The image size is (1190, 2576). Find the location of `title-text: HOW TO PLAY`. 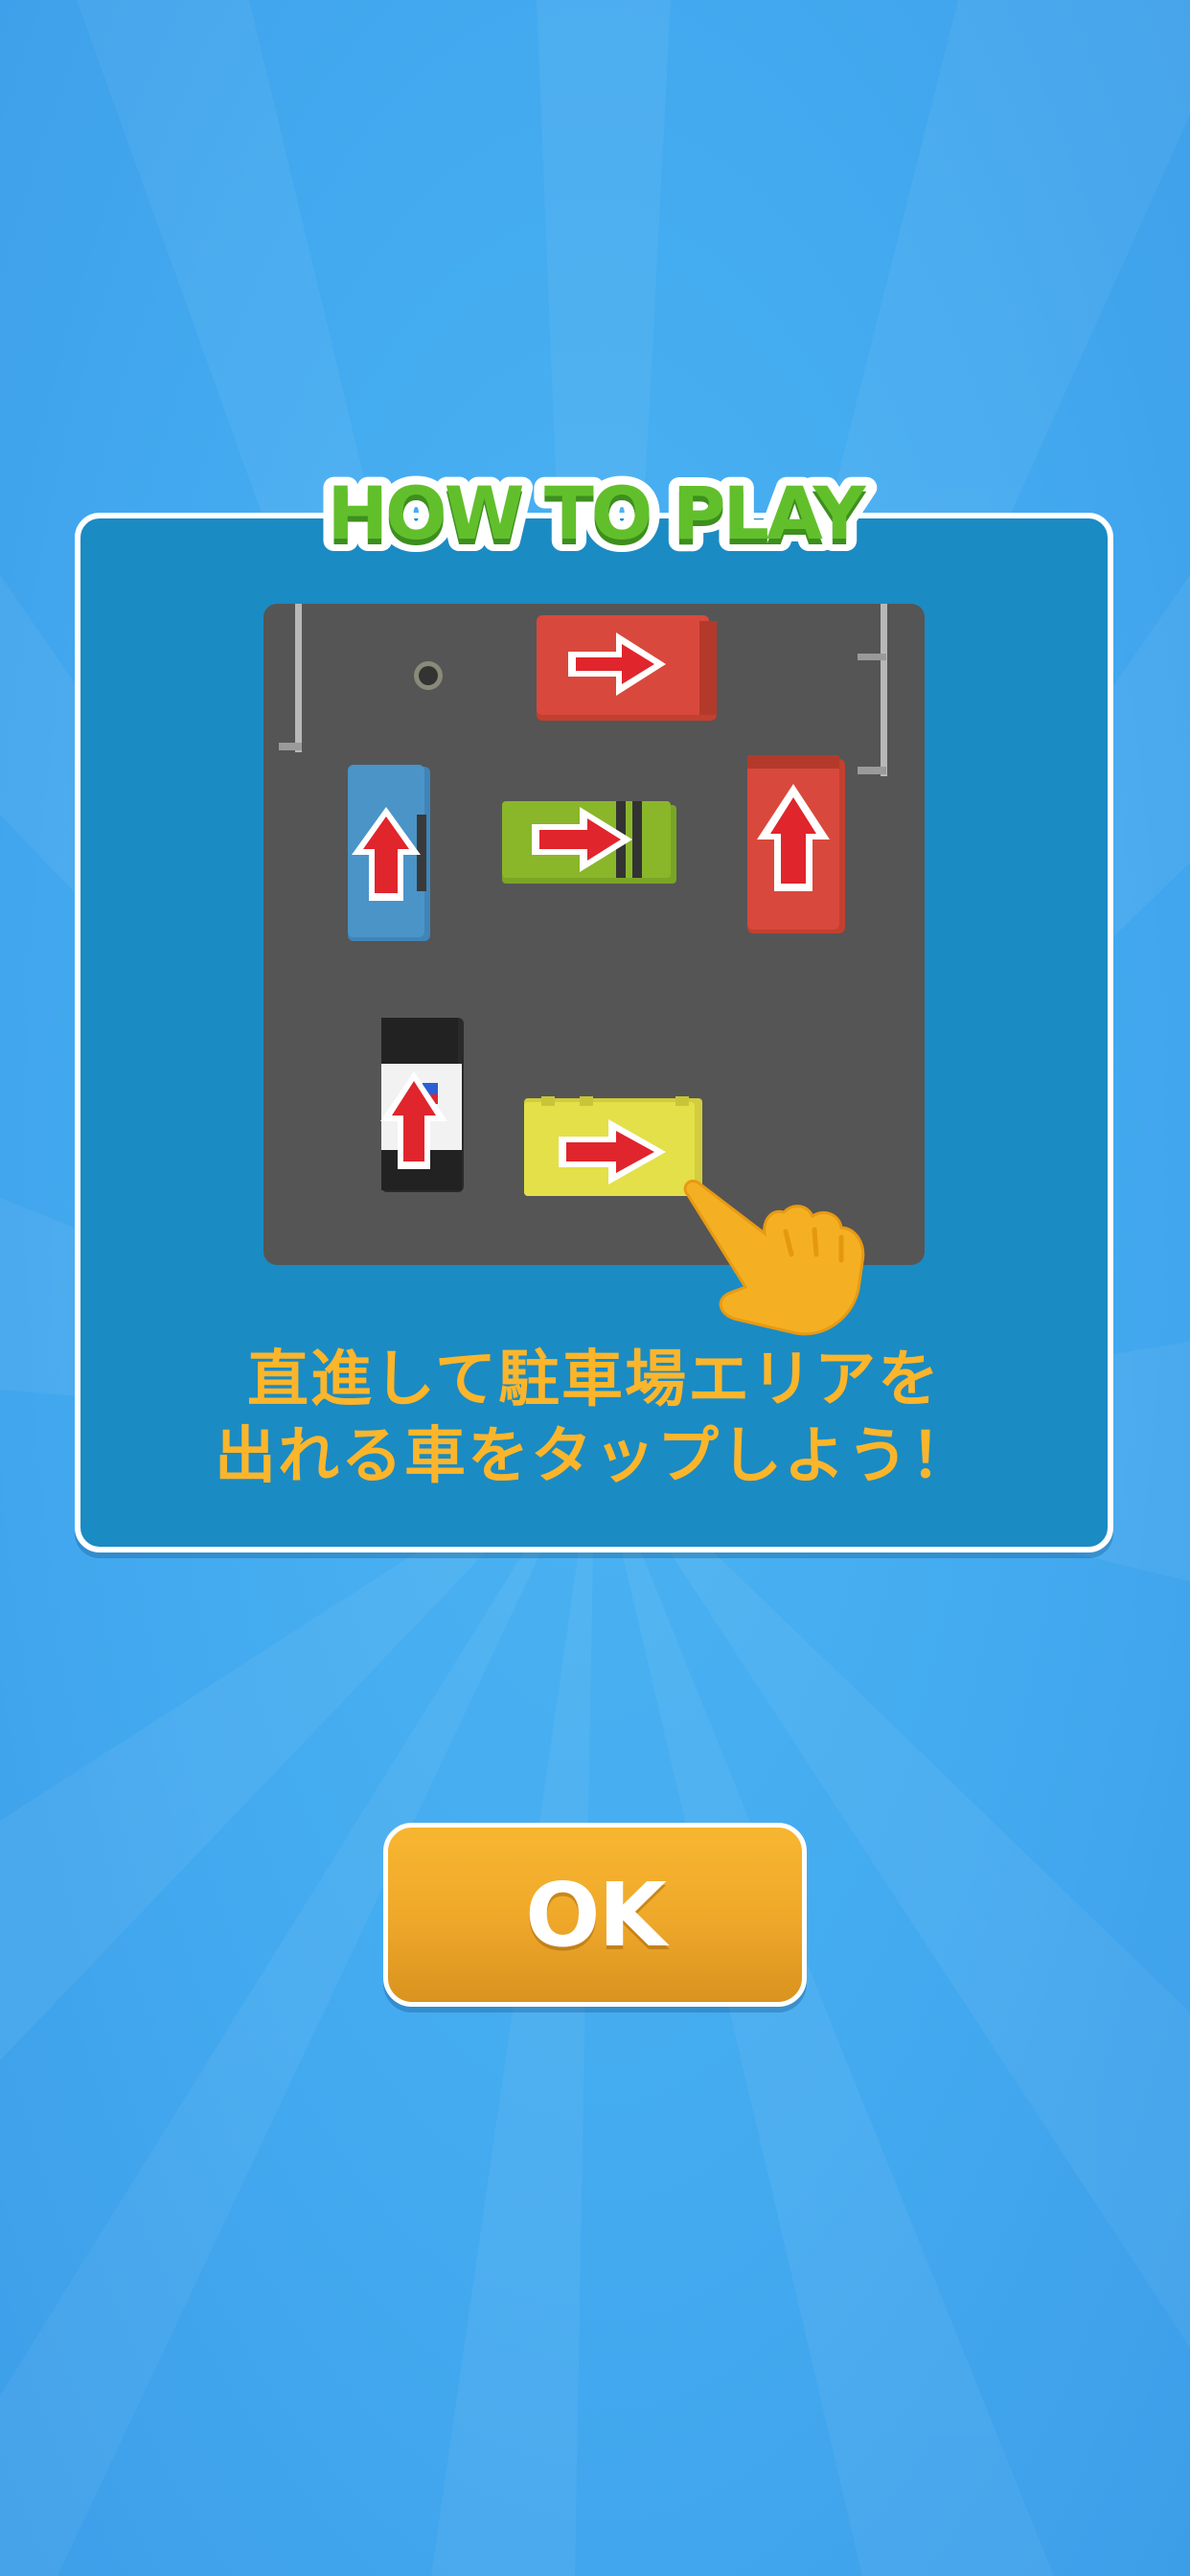

title-text: HOW TO PLAY is located at coordinates (596, 513).